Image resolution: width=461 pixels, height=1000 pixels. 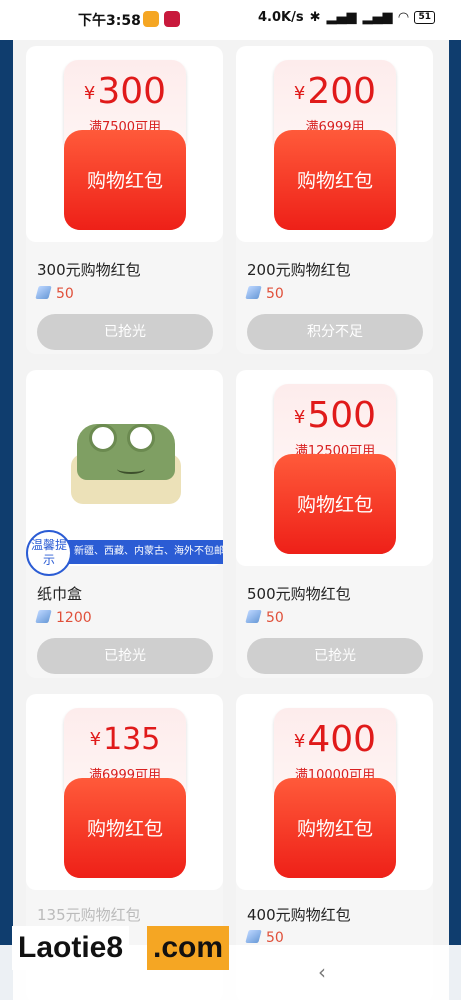 I want to click on reward-image: 新疆、西藏、内蒙古、海外不包邮 温馨提示, so click(x=124, y=473).